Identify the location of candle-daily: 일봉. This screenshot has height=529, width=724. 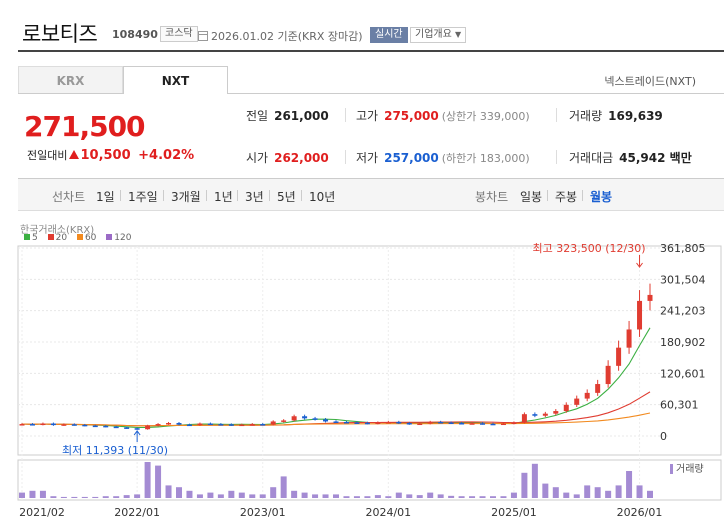
(531, 196).